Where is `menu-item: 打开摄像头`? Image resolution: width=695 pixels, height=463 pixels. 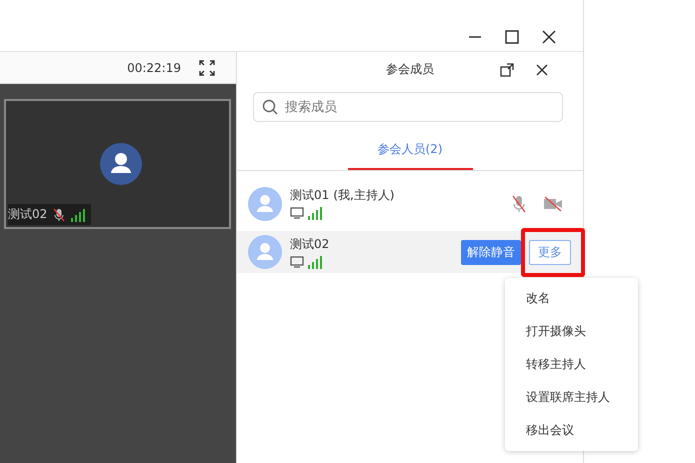 menu-item: 打开摄像头 is located at coordinates (571, 331).